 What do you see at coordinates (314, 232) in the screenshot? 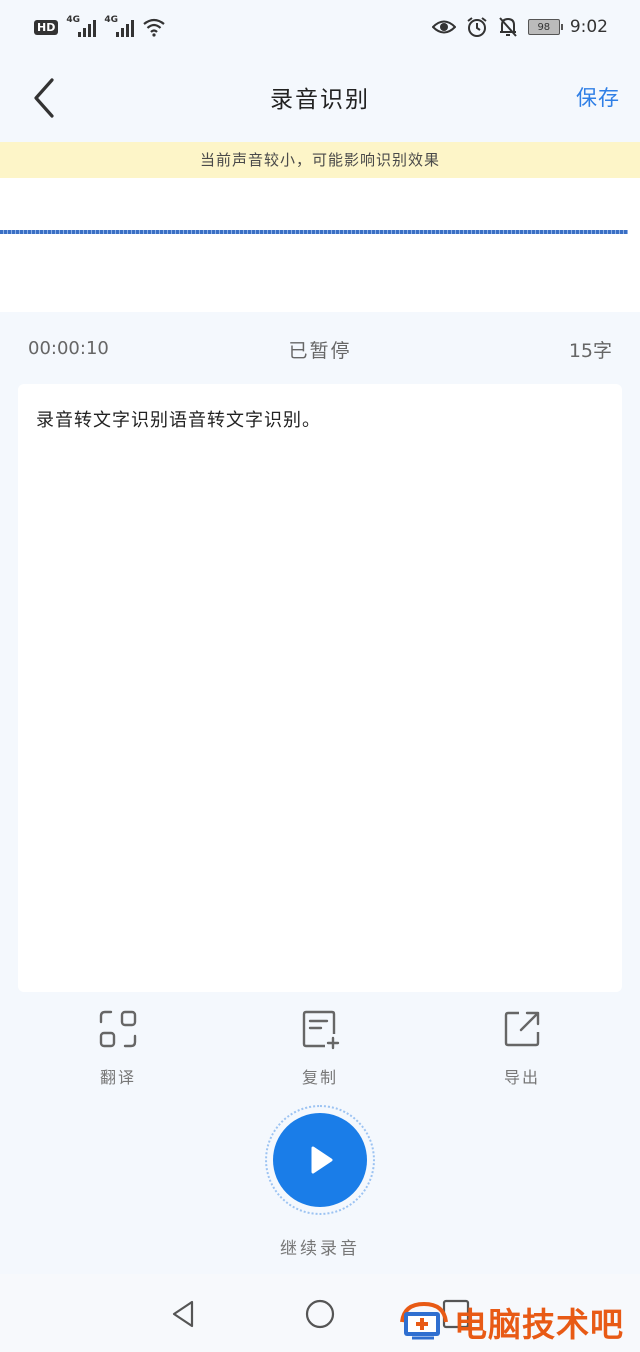
I see `waveform-line` at bounding box center [314, 232].